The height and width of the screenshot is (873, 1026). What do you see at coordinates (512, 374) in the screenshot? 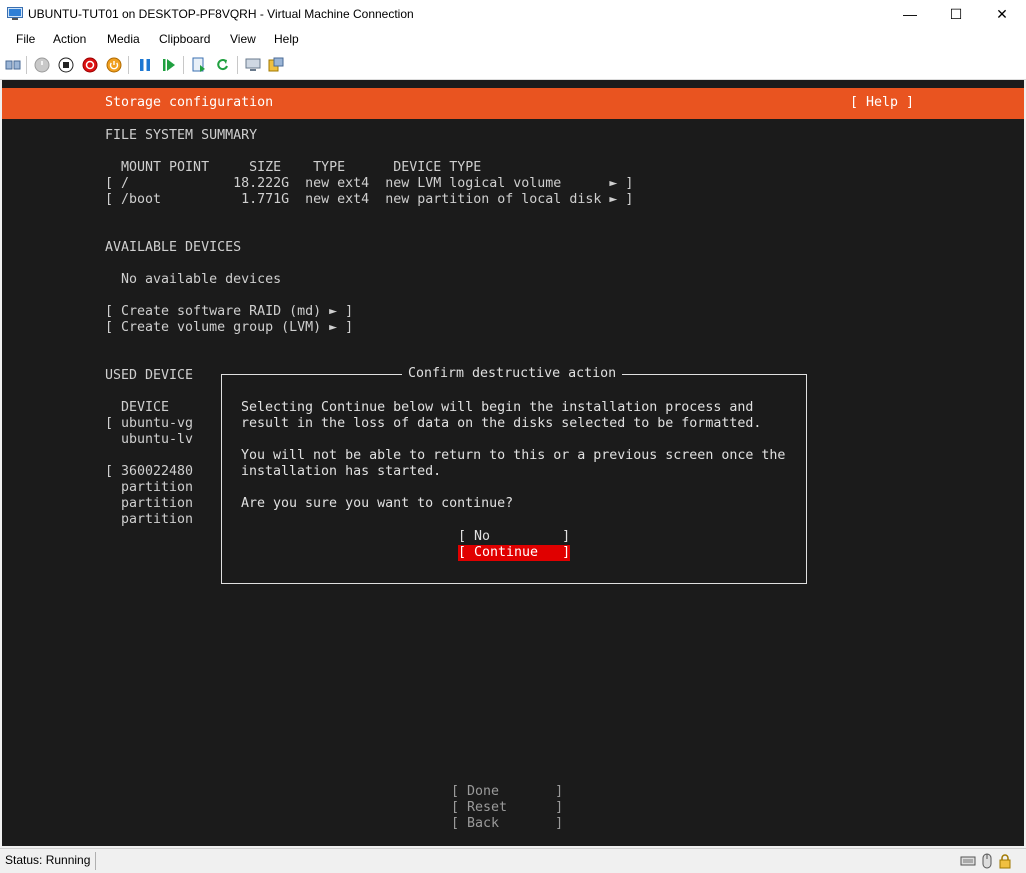
I see `dialog-title: Confirm destructive action` at bounding box center [512, 374].